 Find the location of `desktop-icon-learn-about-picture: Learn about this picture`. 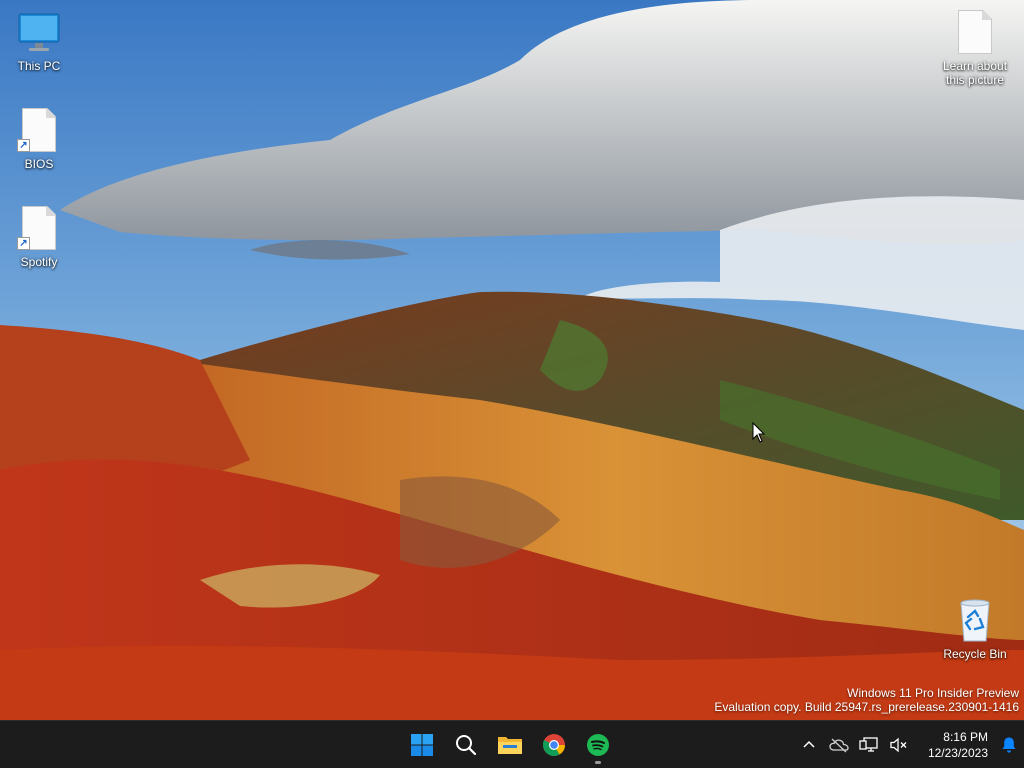

desktop-icon-learn-about-picture: Learn about this picture is located at coordinates (975, 47).